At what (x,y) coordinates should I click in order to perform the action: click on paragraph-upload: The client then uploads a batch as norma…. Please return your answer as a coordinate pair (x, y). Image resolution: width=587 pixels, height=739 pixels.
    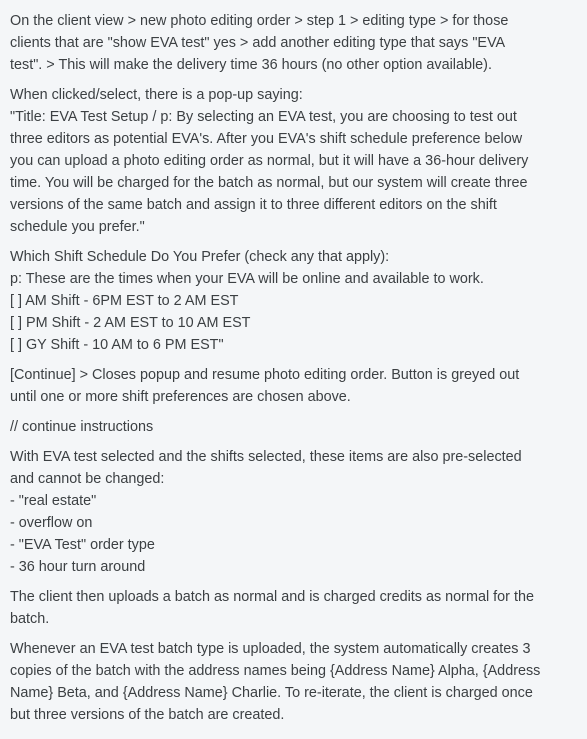
    Looking at the image, I should click on (294, 608).